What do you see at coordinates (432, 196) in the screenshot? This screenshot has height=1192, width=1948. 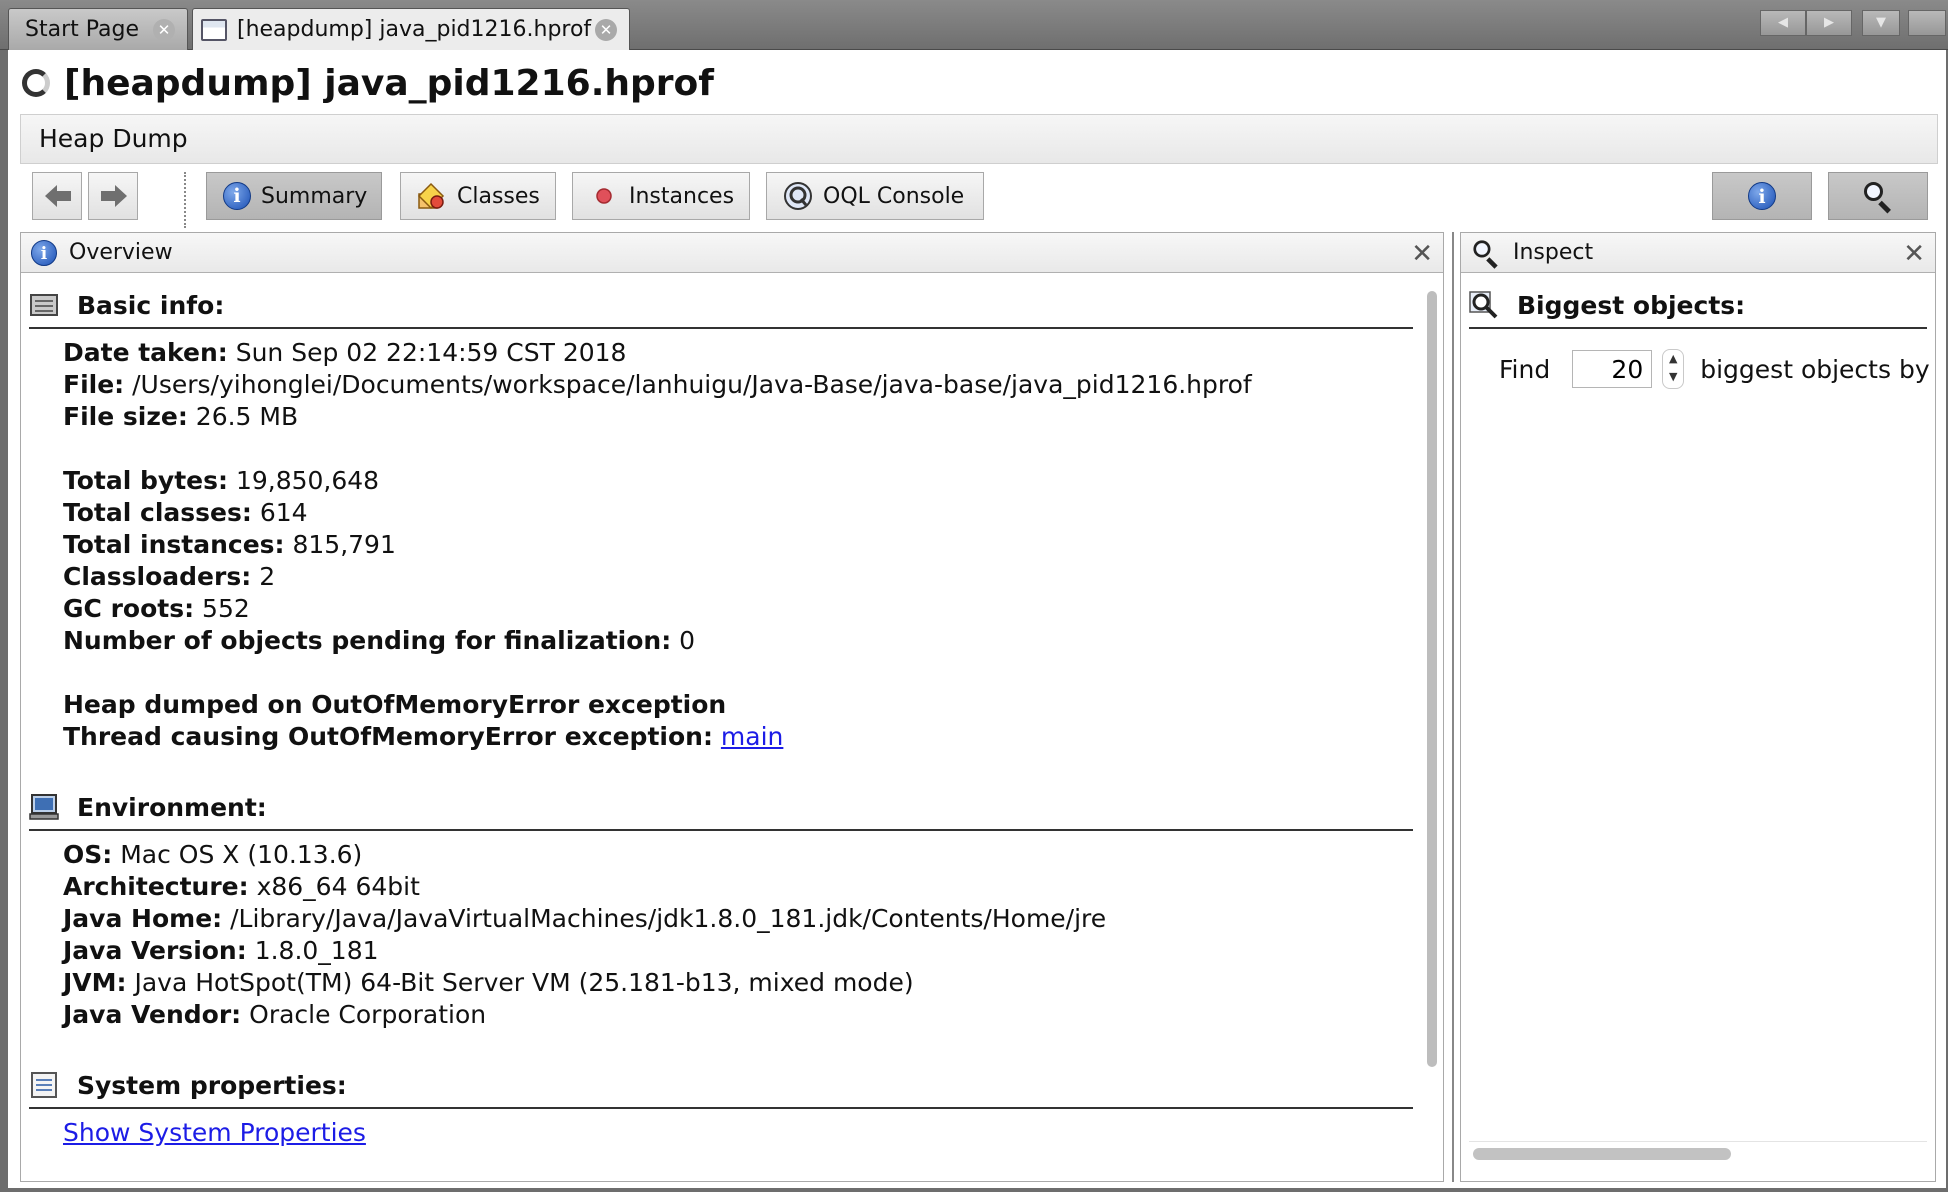 I see `classes-icon` at bounding box center [432, 196].